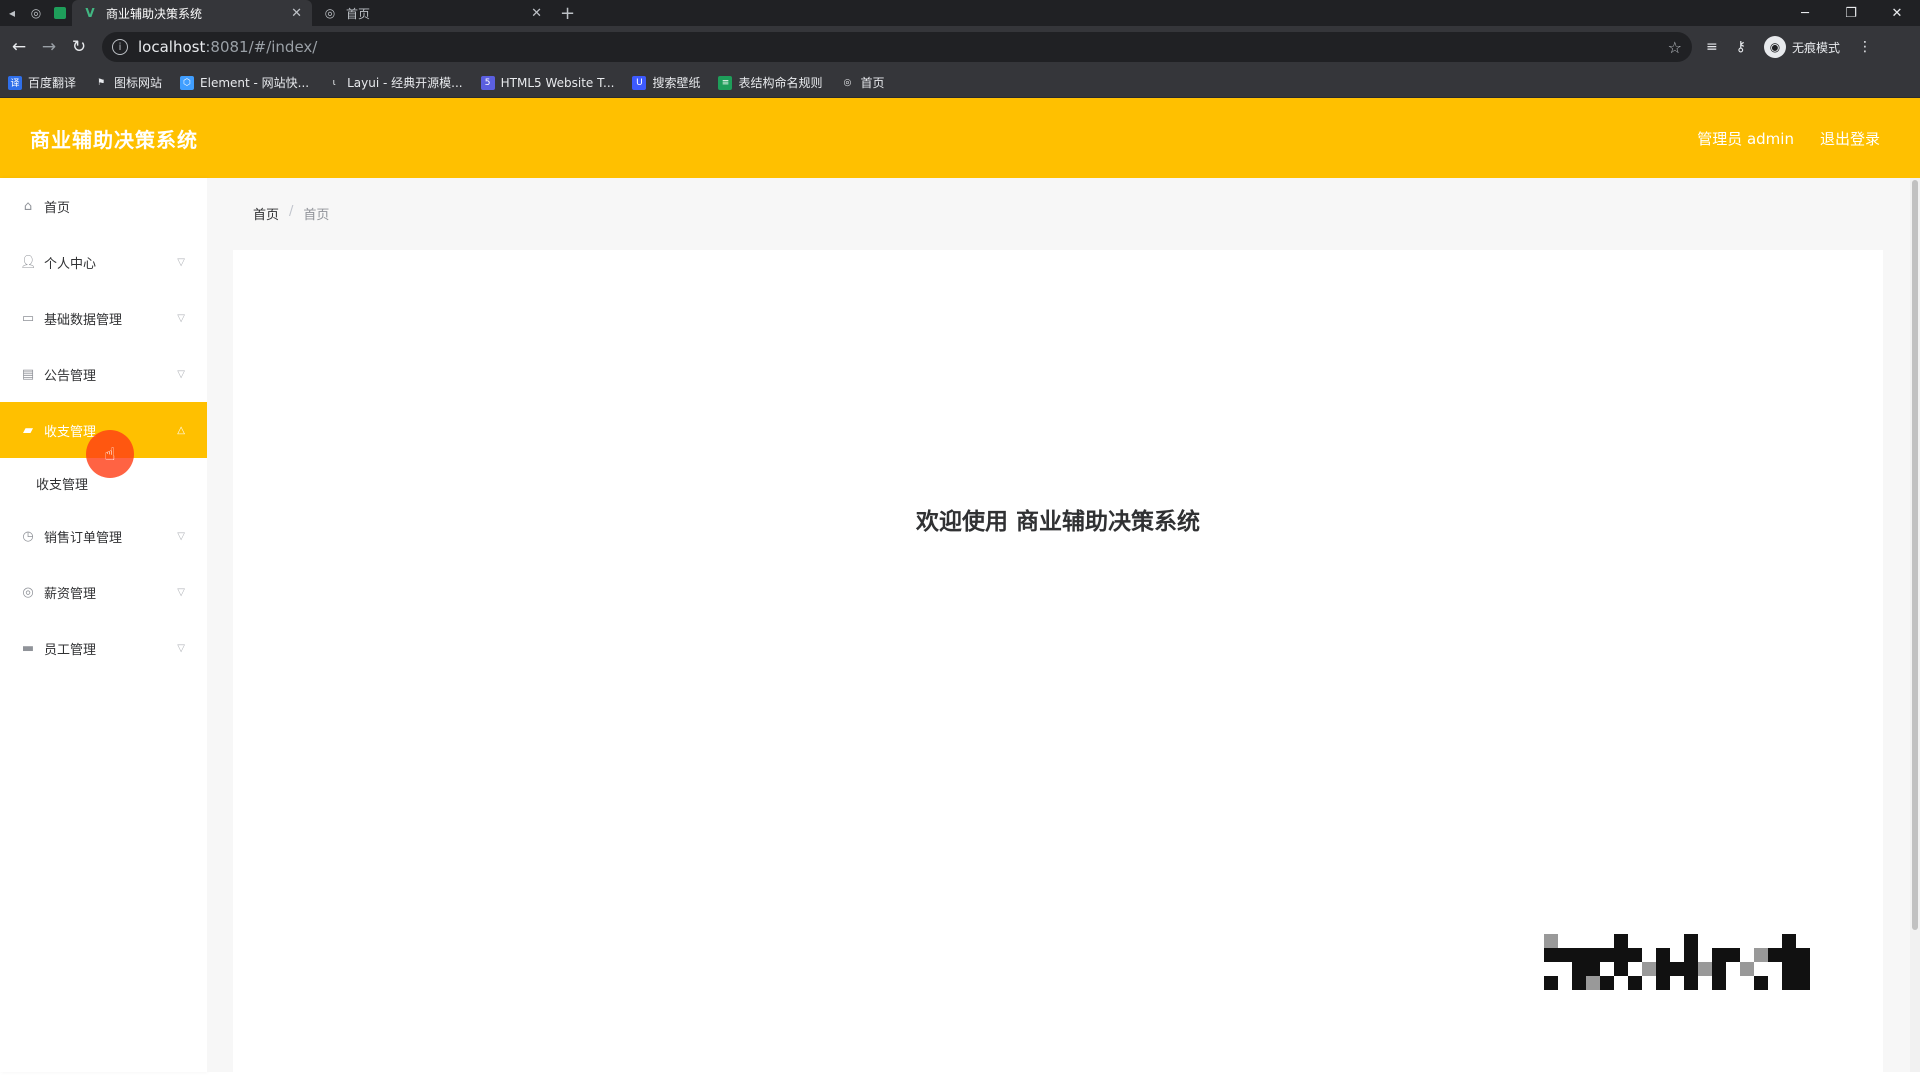  Describe the element at coordinates (316, 215) in the screenshot. I see `breadcrumb-current: 首页` at that location.